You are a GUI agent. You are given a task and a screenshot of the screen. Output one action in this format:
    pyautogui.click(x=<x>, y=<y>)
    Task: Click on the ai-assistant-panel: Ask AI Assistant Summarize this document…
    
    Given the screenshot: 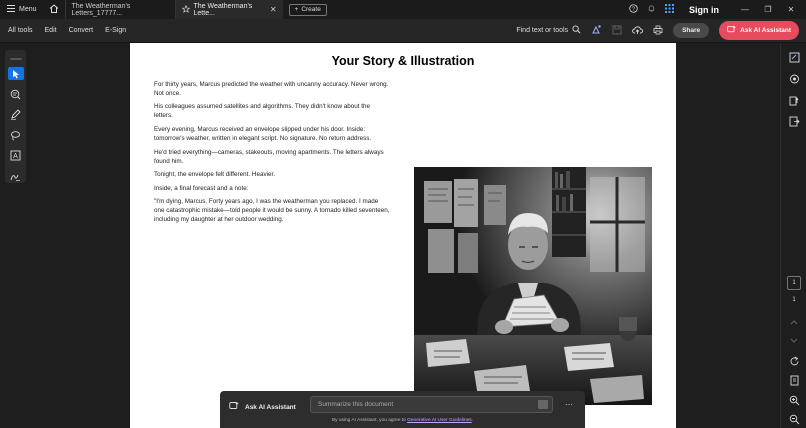 What is the action you would take?
    pyautogui.click(x=402, y=409)
    